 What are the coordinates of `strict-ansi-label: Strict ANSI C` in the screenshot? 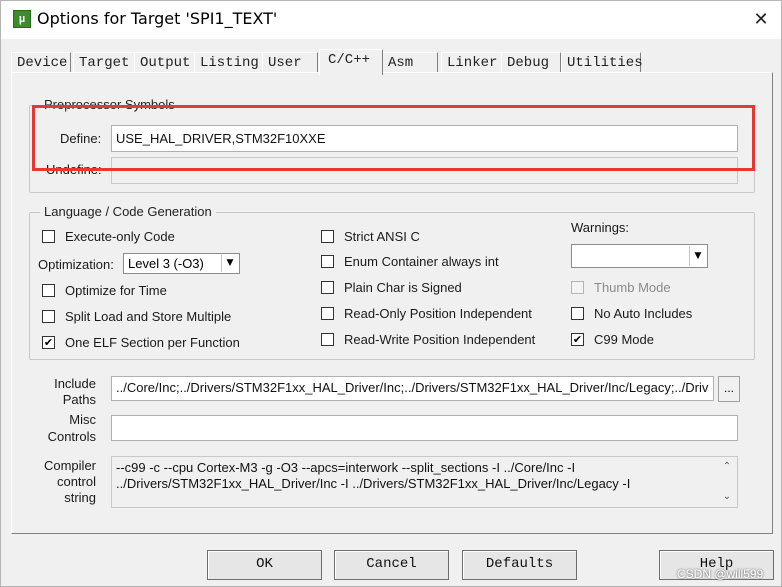 It's located at (382, 236).